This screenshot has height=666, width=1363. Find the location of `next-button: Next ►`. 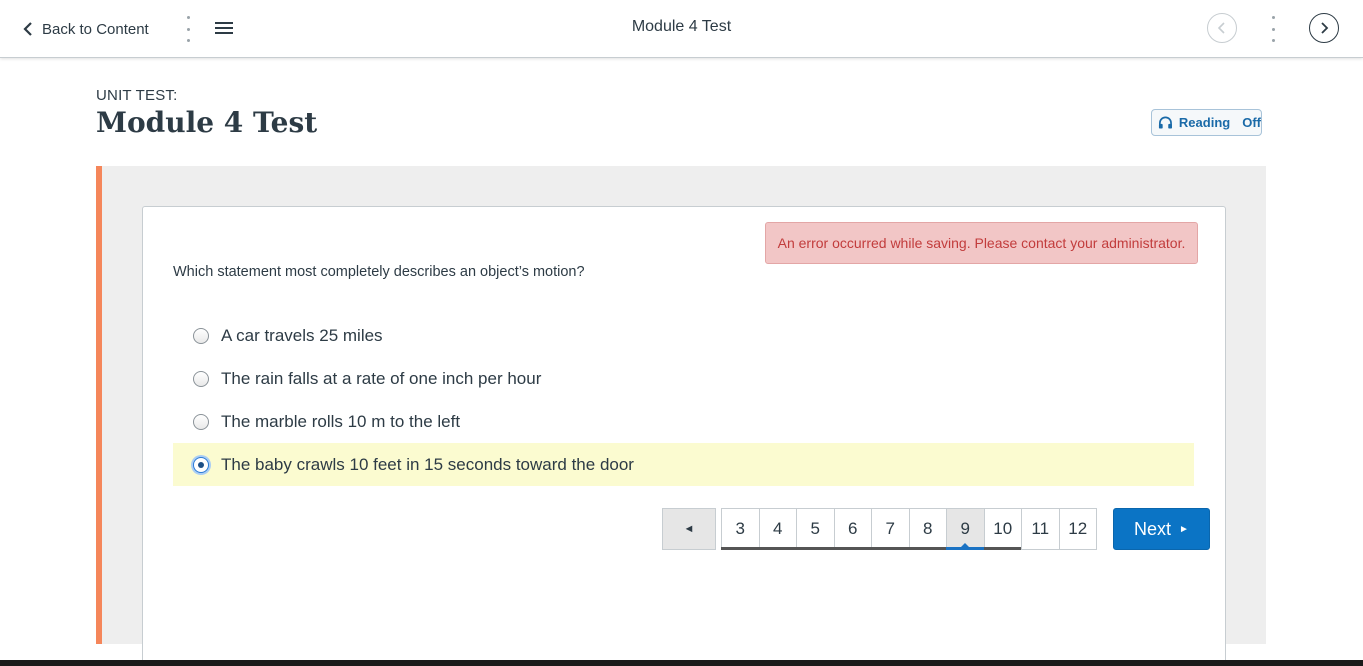

next-button: Next ► is located at coordinates (1161, 529).